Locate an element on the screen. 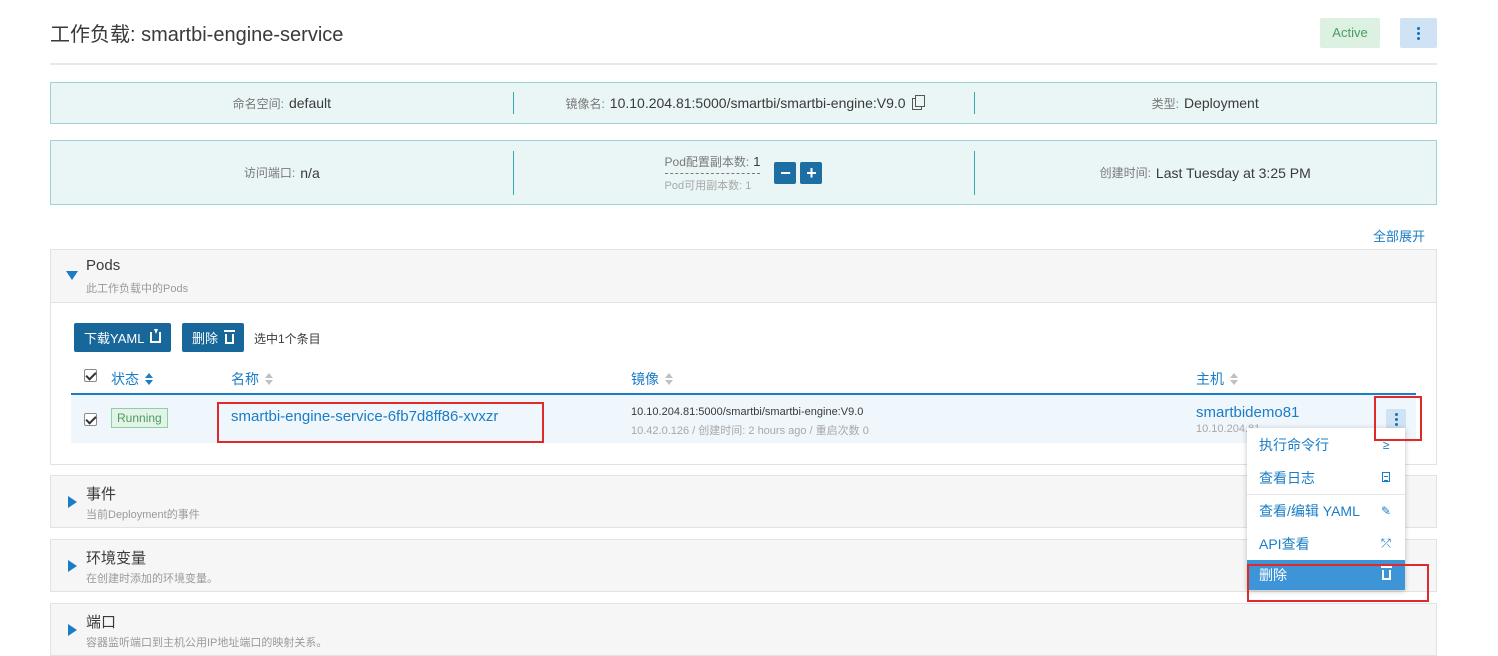  events-section: 事件 当前Deployment的事件 is located at coordinates (743, 501).